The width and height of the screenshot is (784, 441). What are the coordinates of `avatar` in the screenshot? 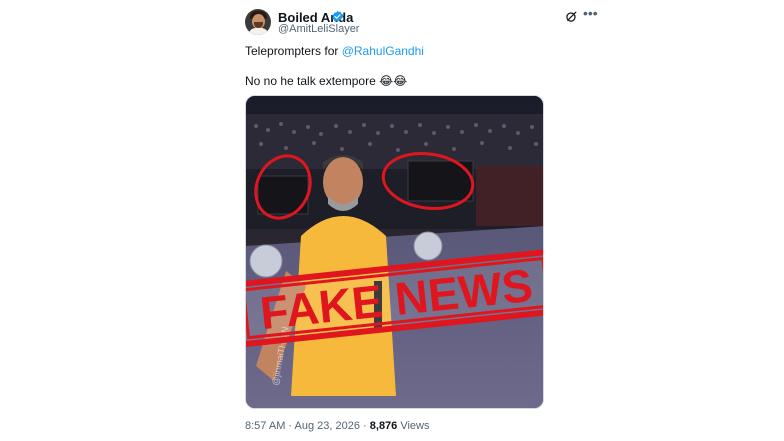 It's located at (258, 22).